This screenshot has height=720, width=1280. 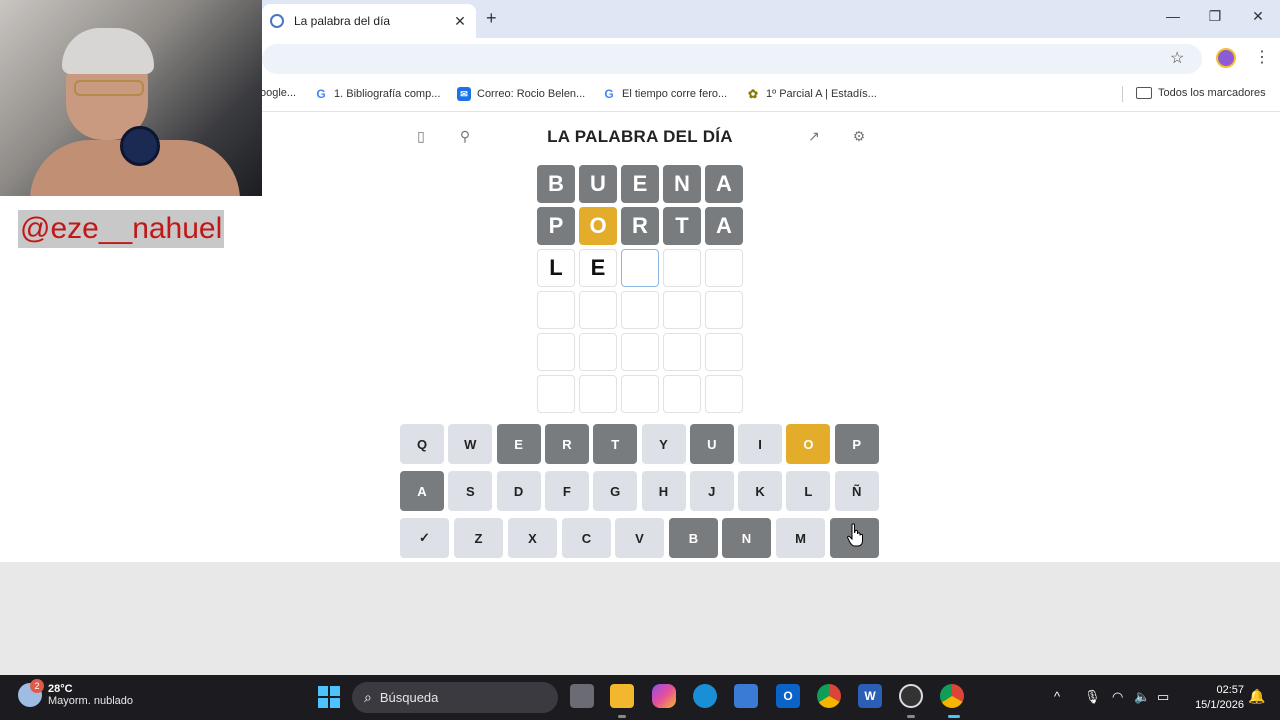 What do you see at coordinates (711, 444) in the screenshot?
I see `key-u: U` at bounding box center [711, 444].